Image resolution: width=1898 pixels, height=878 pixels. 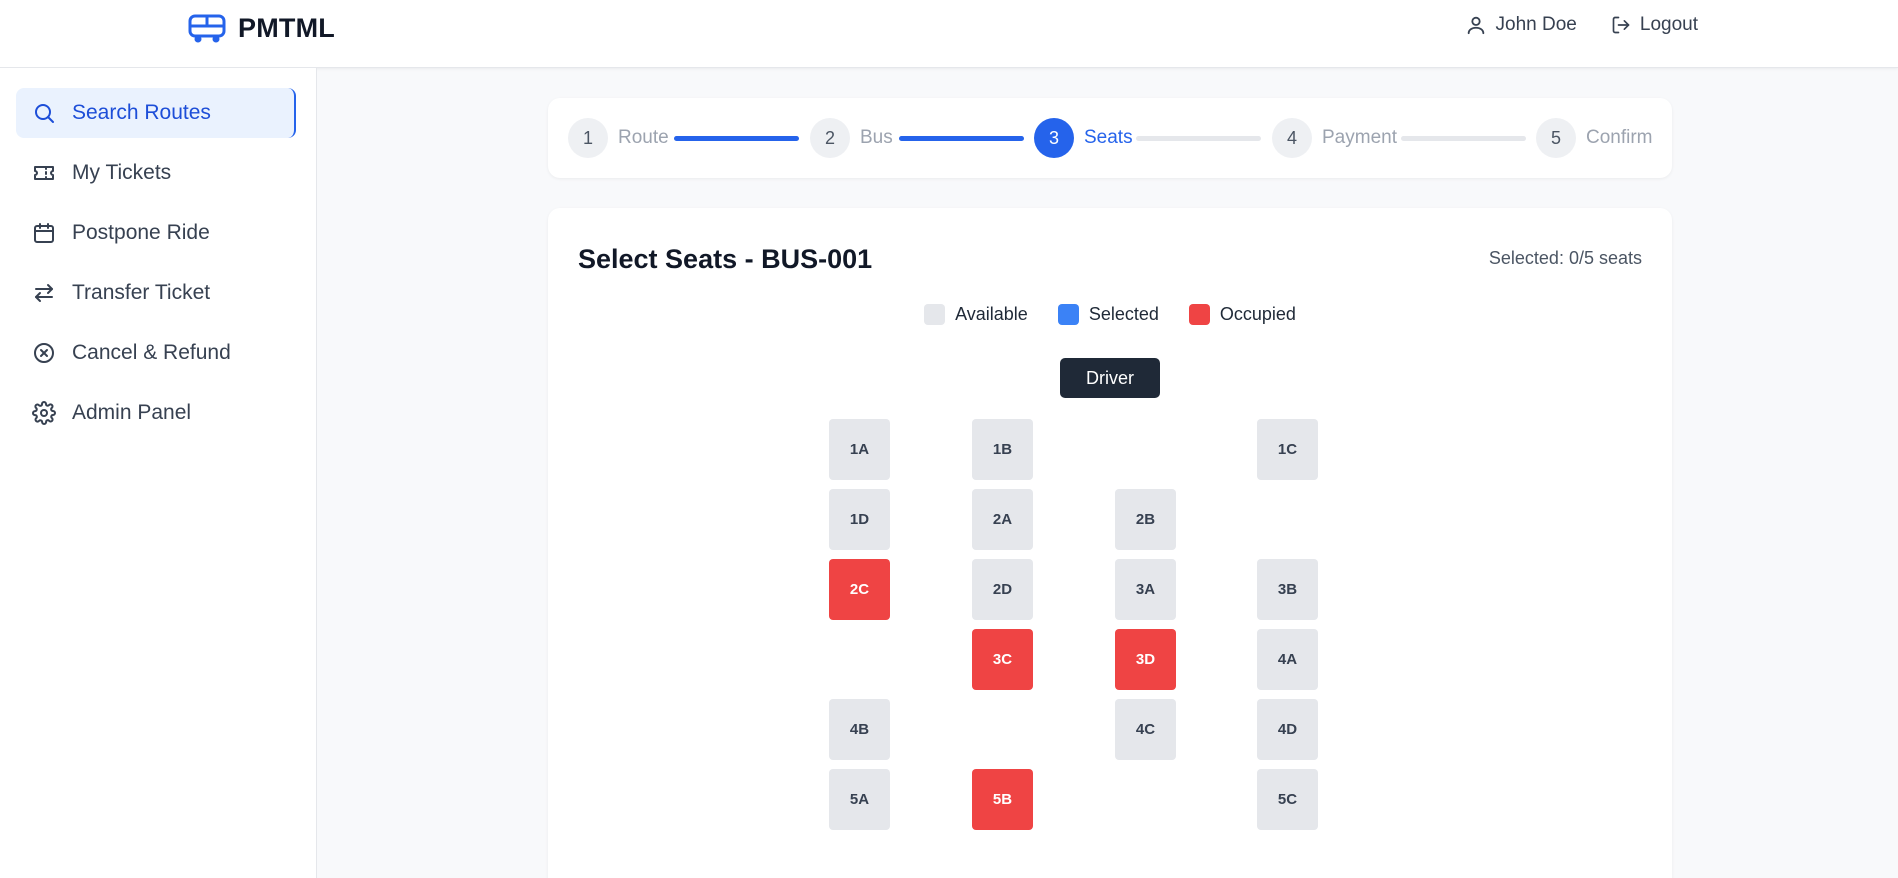 I want to click on step-confirm: 5 Confirm, so click(x=1594, y=138).